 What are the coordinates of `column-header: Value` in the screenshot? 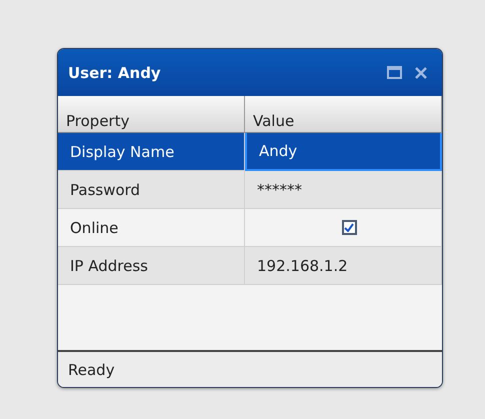 It's located at (343, 114).